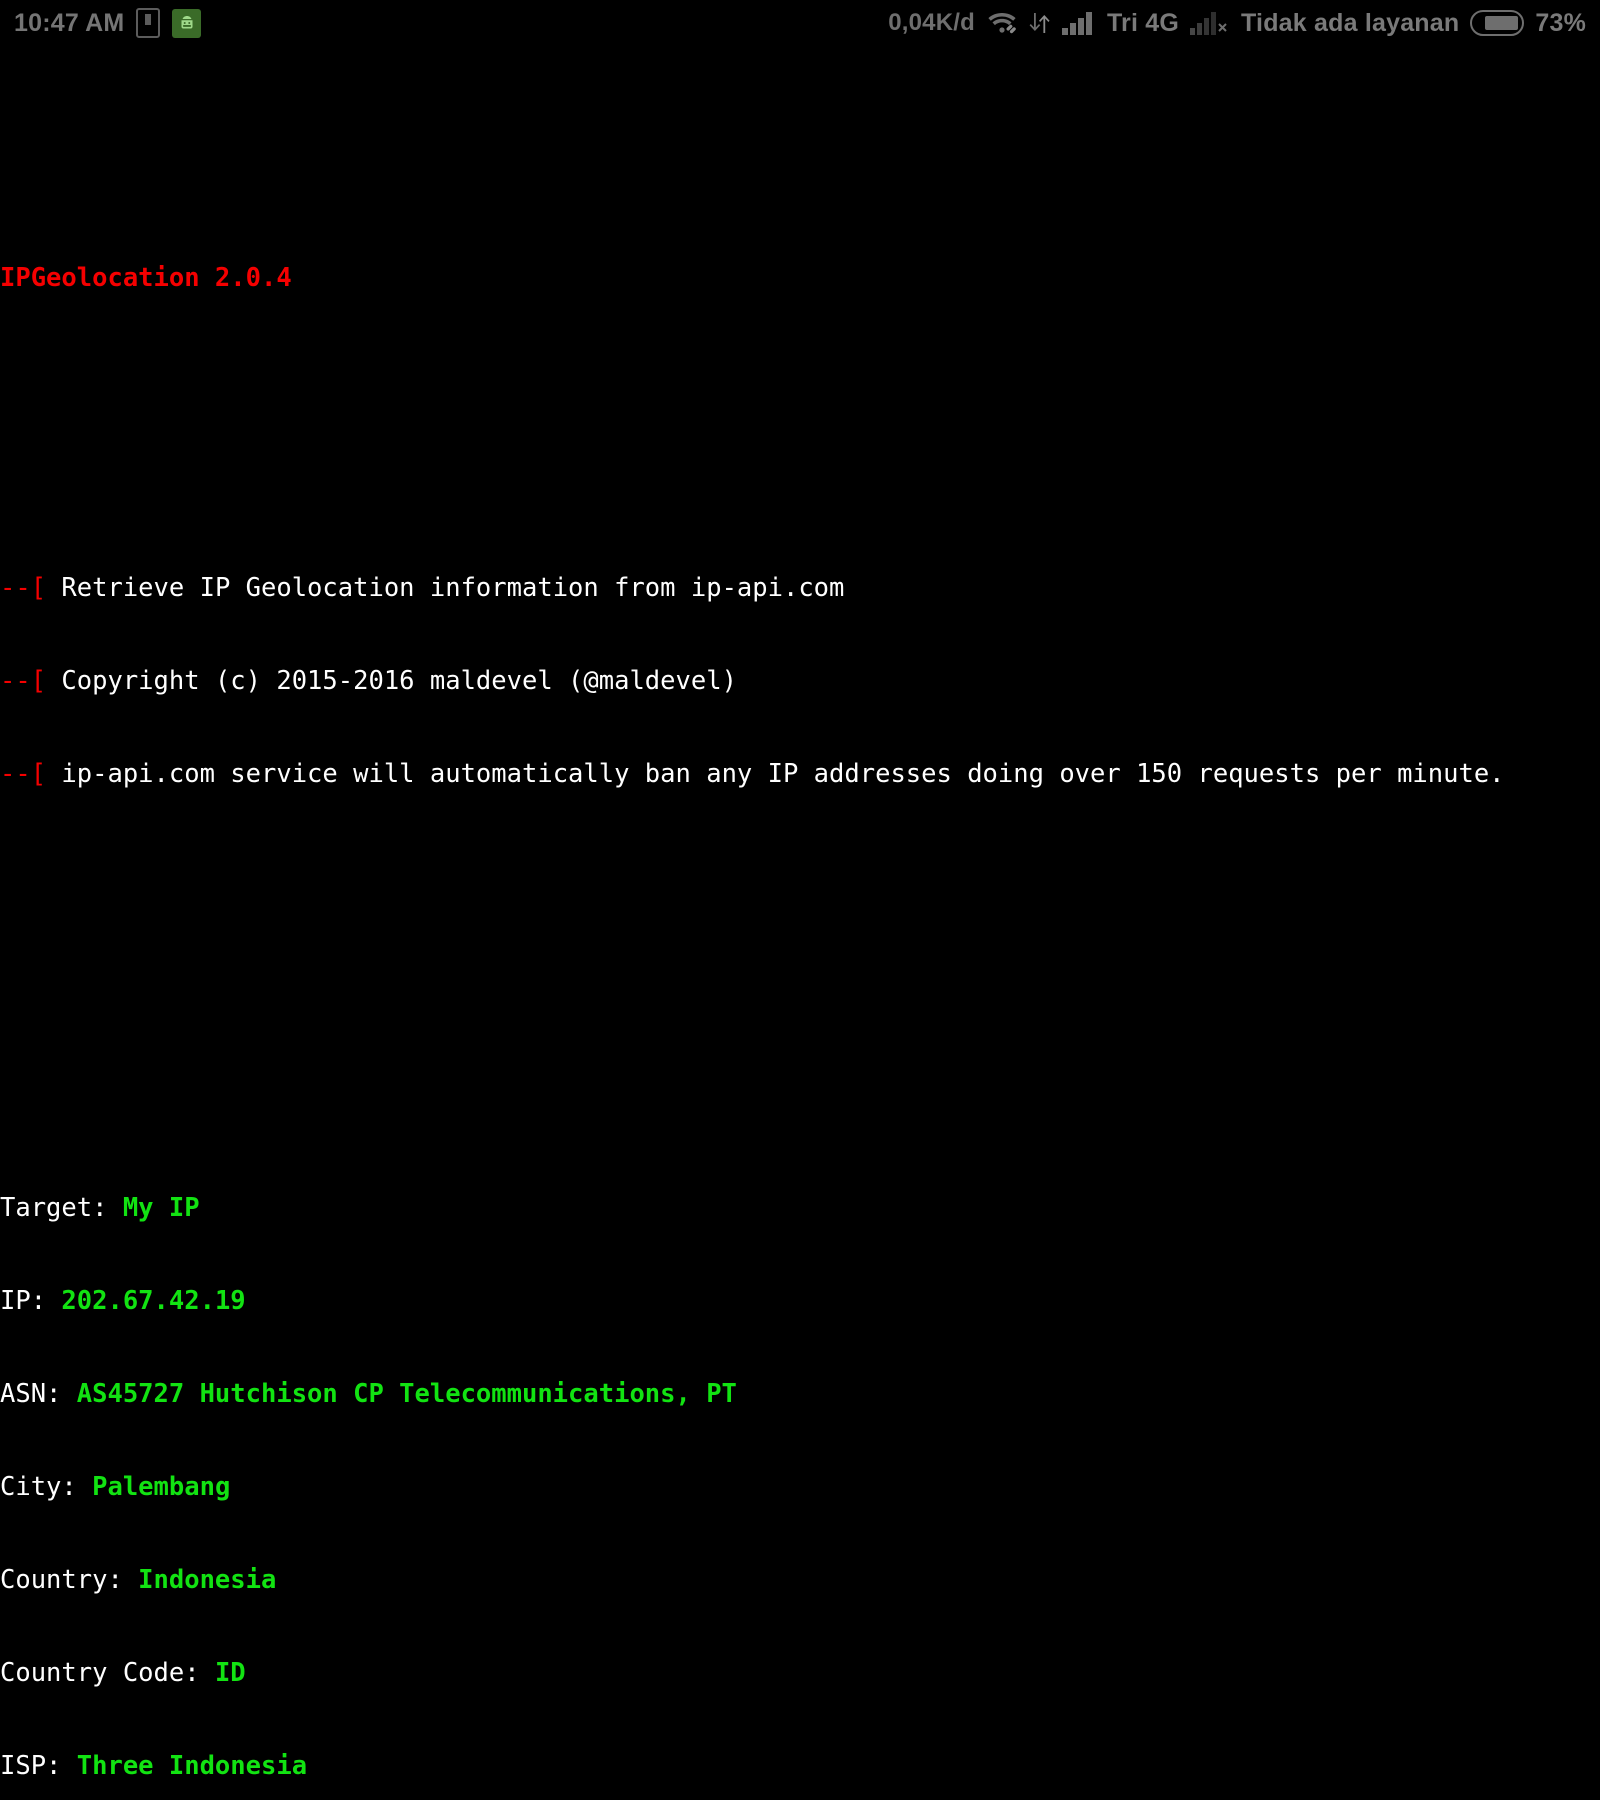  I want to click on result-value: ID, so click(230, 1673).